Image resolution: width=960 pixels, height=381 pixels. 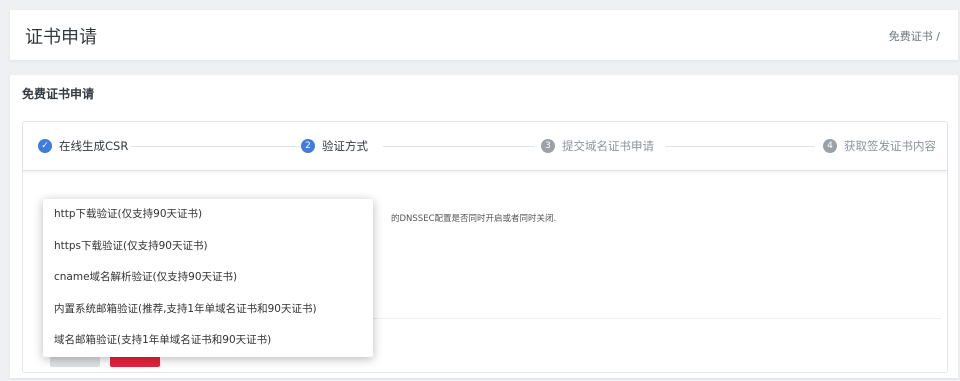 What do you see at coordinates (608, 146) in the screenshot?
I see `step-label: 提交域名证书申请` at bounding box center [608, 146].